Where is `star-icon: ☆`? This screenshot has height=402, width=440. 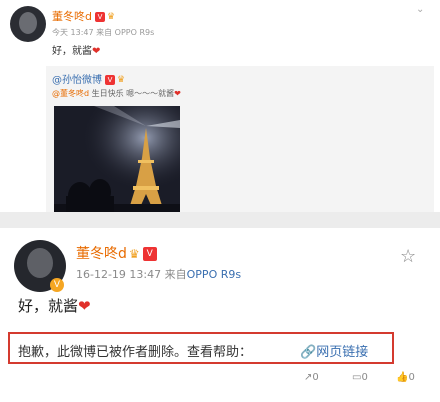 star-icon: ☆ is located at coordinates (408, 256).